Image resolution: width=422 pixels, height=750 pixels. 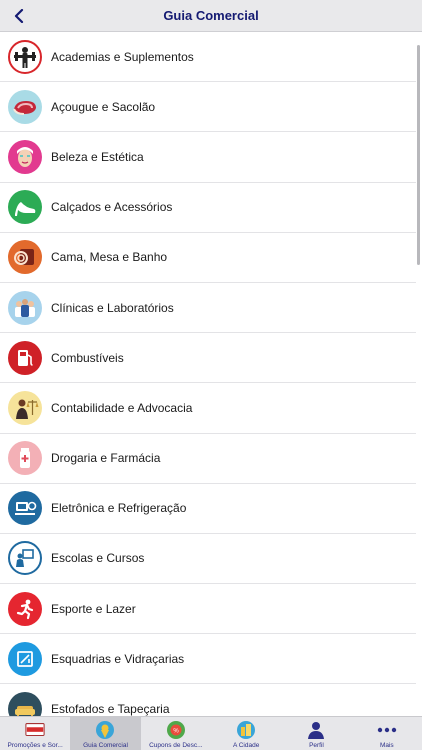 I want to click on tab-label: Perfil, so click(x=316, y=745).